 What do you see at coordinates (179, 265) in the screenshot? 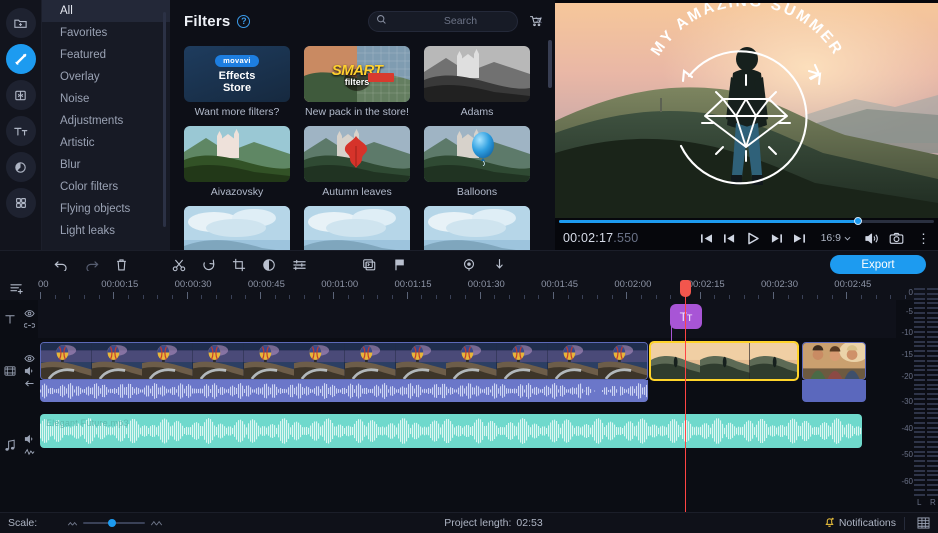
I see `split-button` at bounding box center [179, 265].